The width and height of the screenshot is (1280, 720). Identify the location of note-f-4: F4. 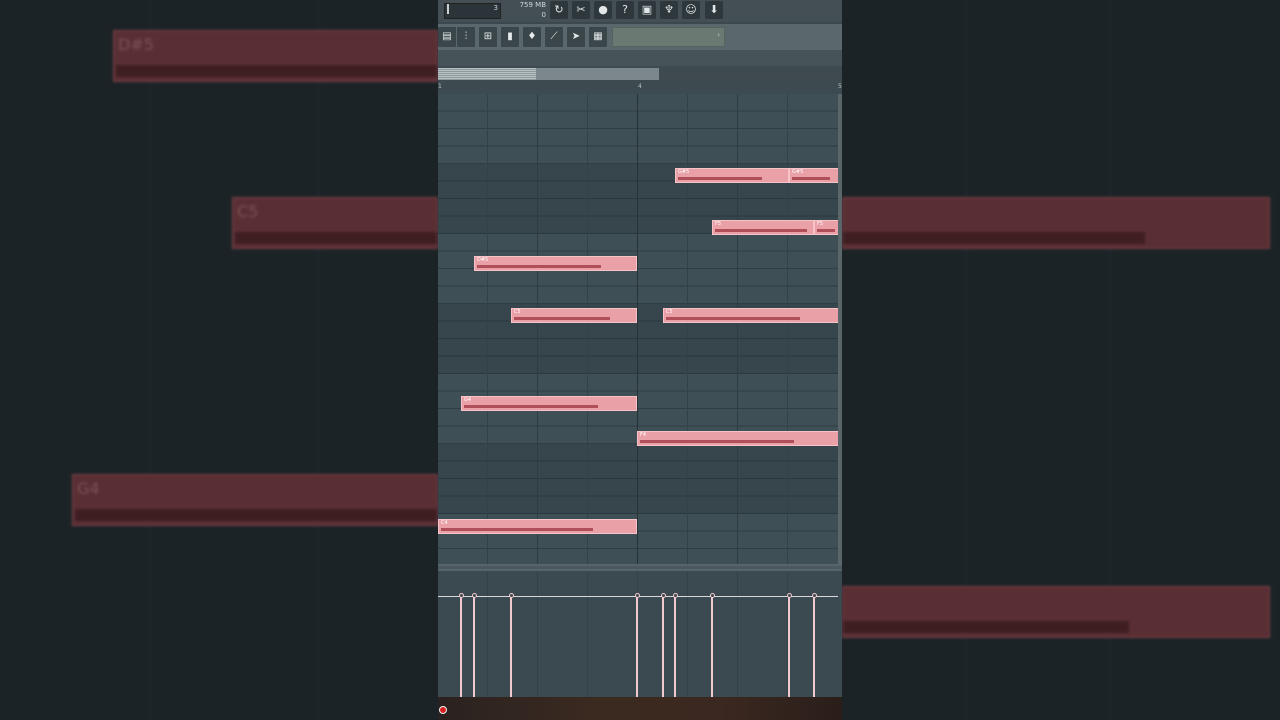
(738, 438).